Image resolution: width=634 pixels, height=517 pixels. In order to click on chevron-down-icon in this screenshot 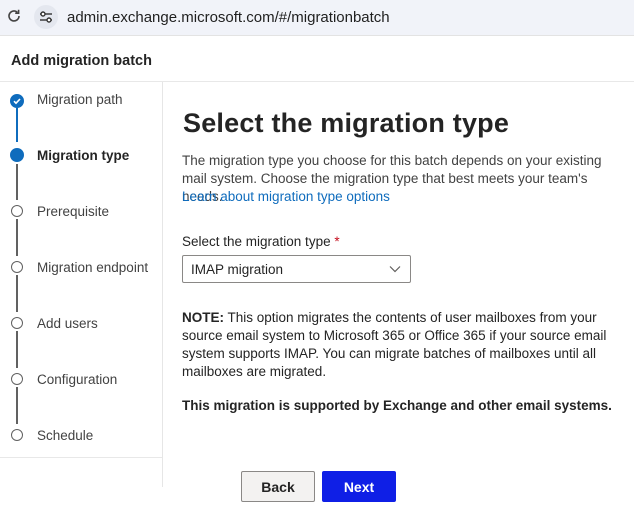, I will do `click(395, 269)`.